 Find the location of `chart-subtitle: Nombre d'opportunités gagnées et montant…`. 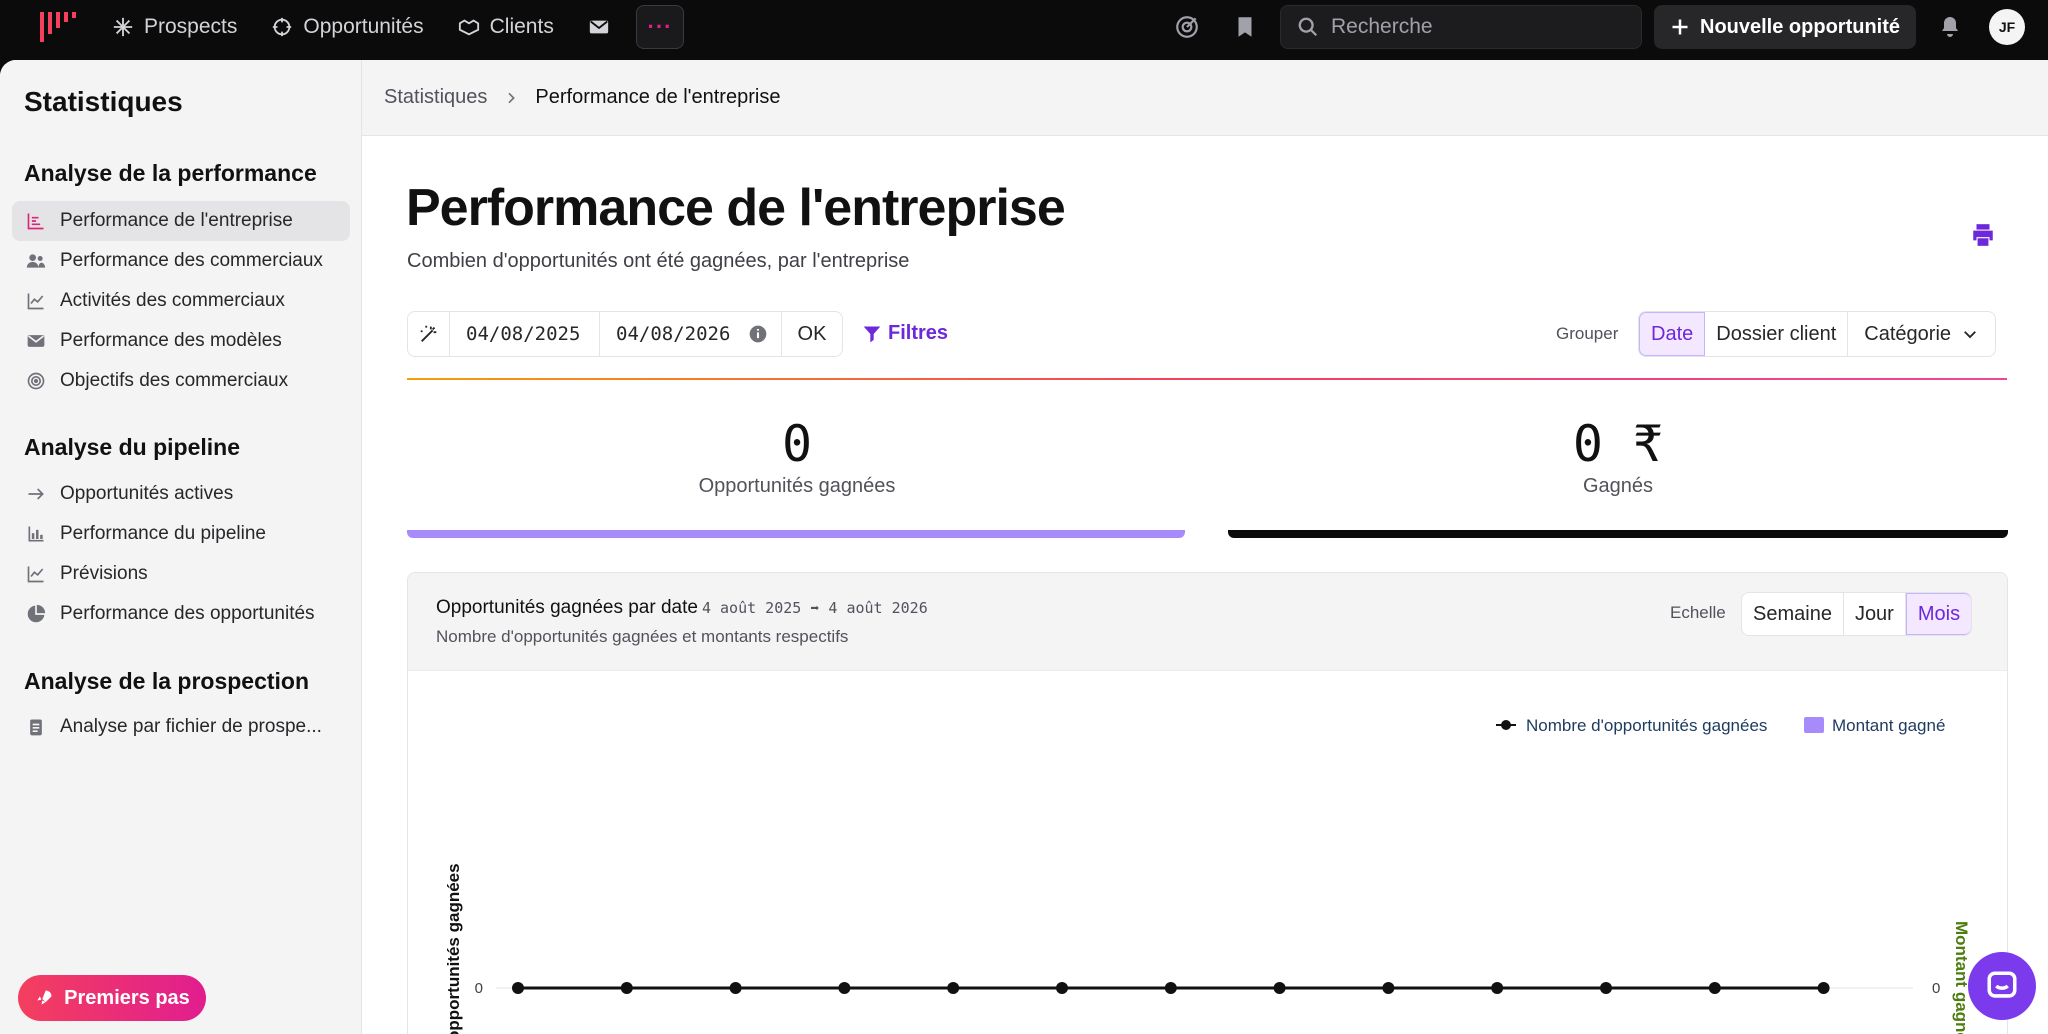

chart-subtitle: Nombre d'opportunités gagnées et montant… is located at coordinates (642, 636).